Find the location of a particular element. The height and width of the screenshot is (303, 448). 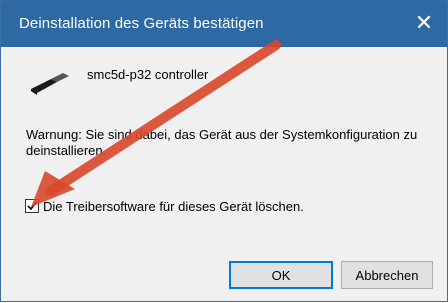

dialog-title: Deinstallation des Geräts bestätigen is located at coordinates (141, 23).